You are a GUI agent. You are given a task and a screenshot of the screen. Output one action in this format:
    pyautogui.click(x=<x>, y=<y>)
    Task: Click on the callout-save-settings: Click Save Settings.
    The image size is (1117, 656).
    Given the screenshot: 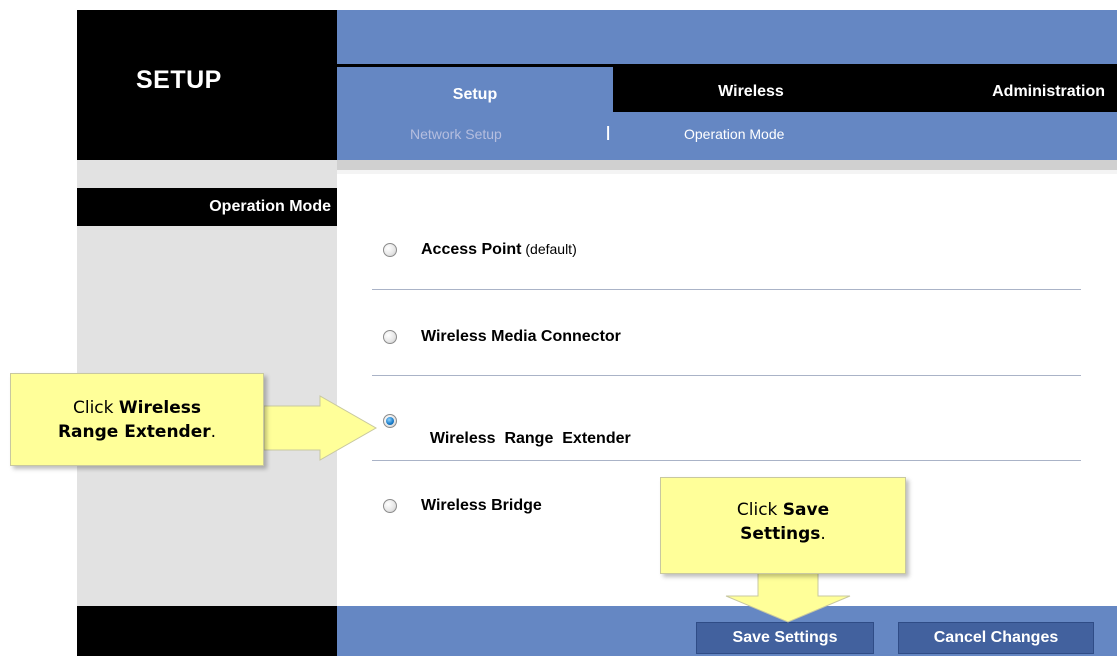 What is the action you would take?
    pyautogui.click(x=783, y=525)
    